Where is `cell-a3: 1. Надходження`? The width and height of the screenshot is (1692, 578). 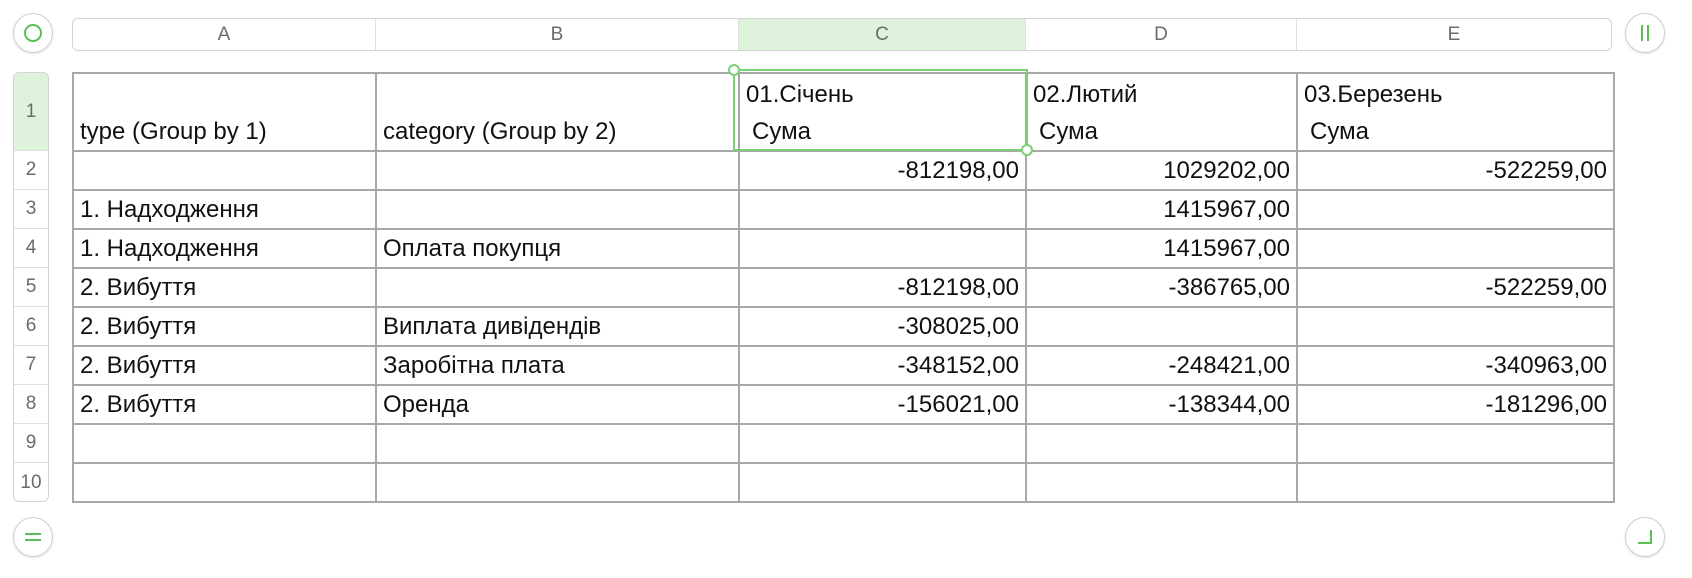 cell-a3: 1. Надходження is located at coordinates (224, 209).